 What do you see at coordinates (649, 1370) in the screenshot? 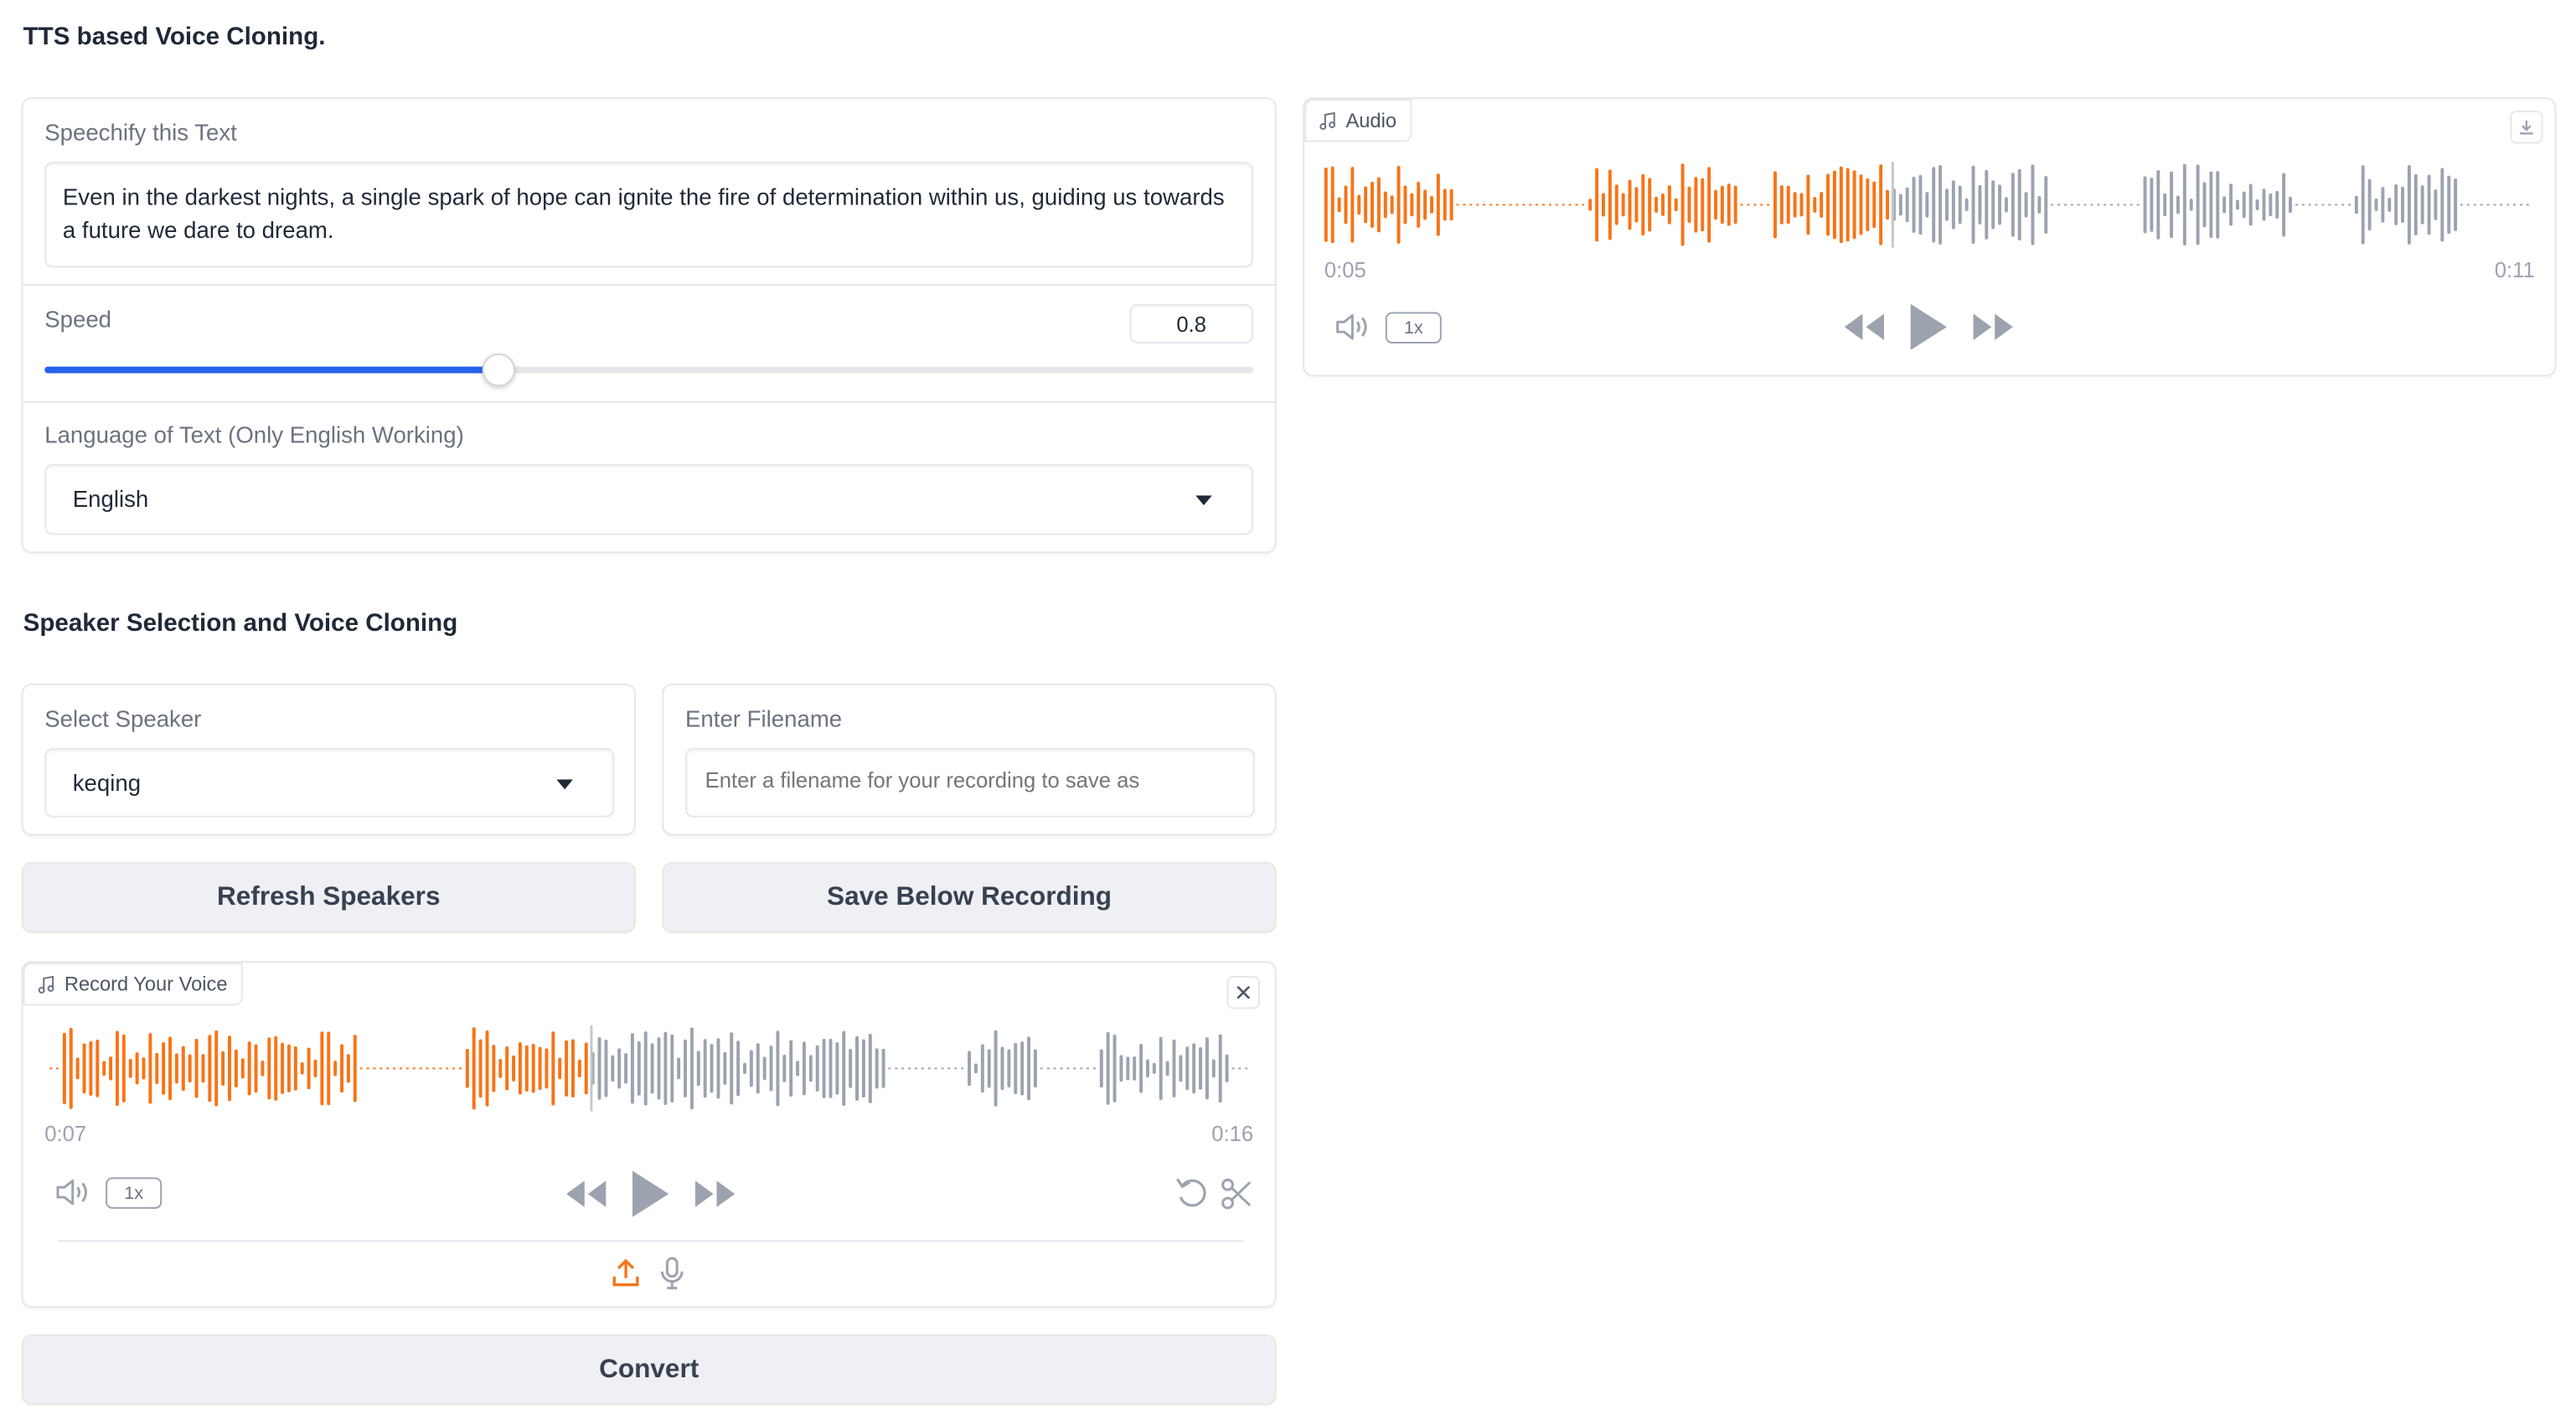
I see `convert-button: Convert` at bounding box center [649, 1370].